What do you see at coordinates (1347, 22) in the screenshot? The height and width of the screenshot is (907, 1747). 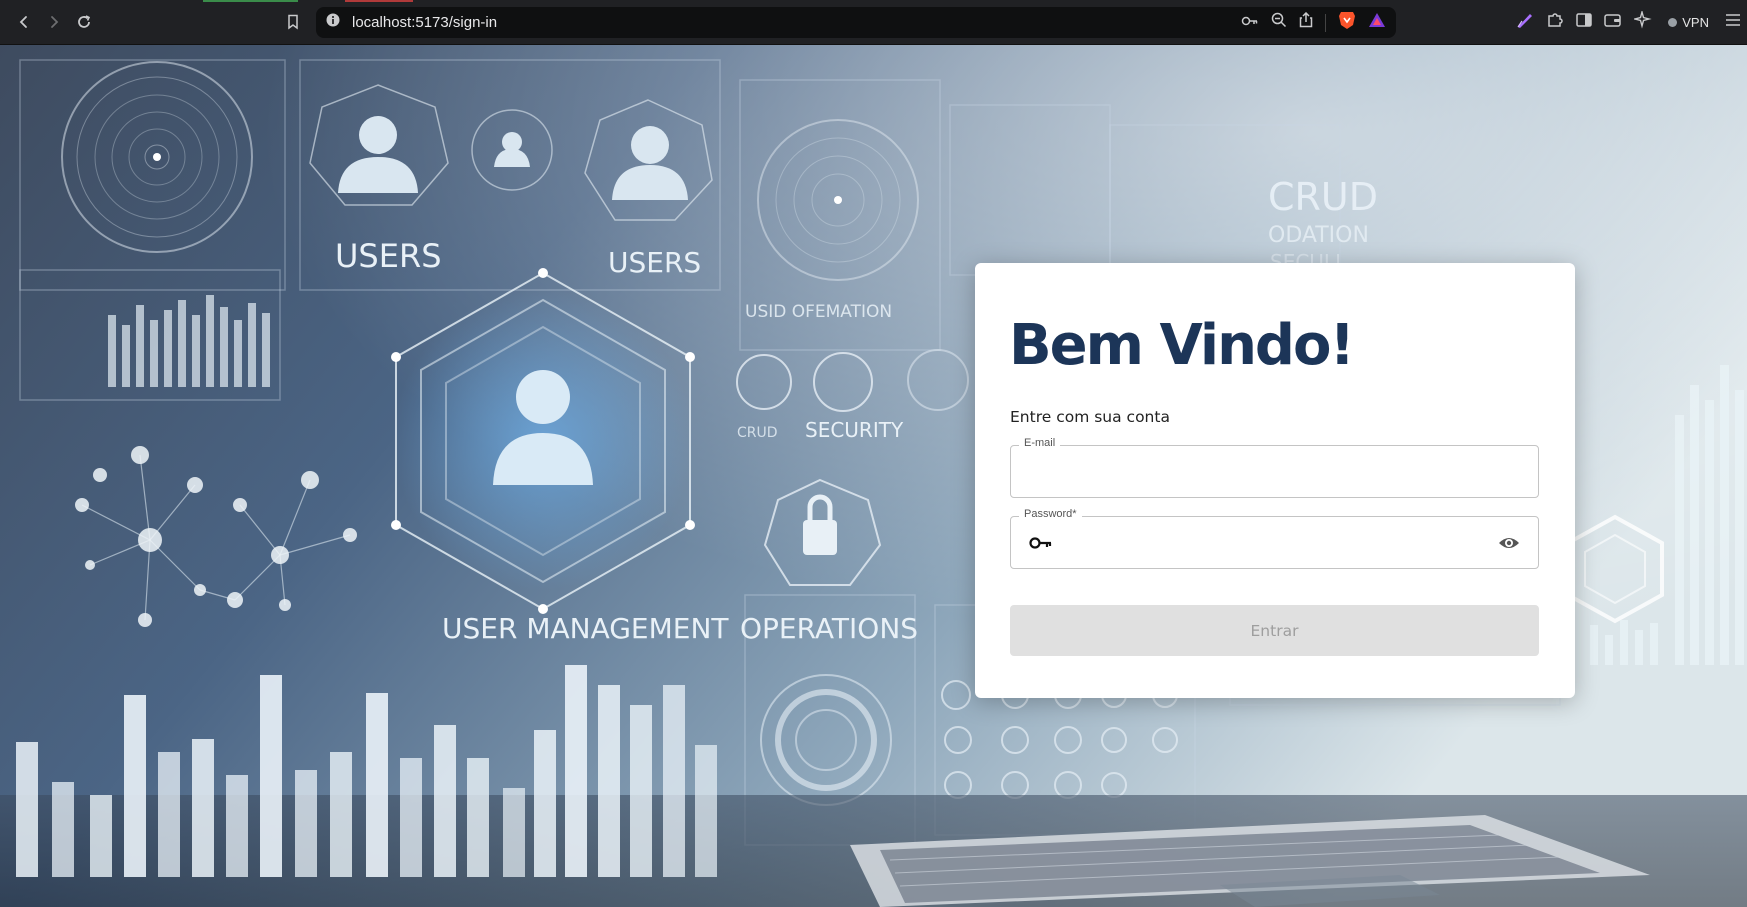 I see `brave-lion-icon` at bounding box center [1347, 22].